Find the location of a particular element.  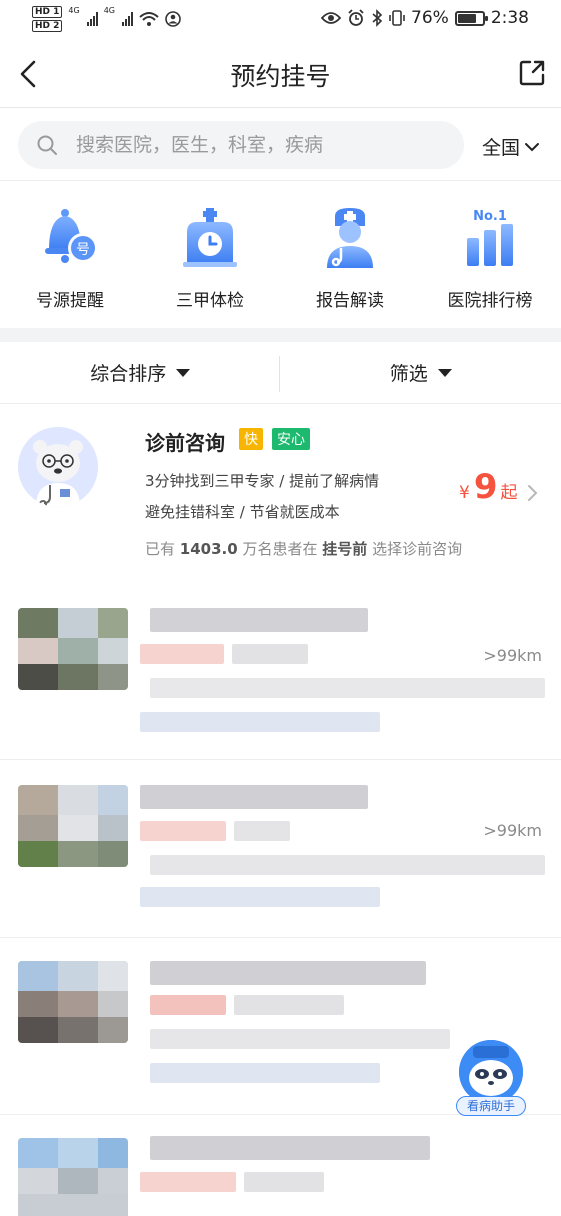

region-selector: 全国 is located at coordinates (511, 146).